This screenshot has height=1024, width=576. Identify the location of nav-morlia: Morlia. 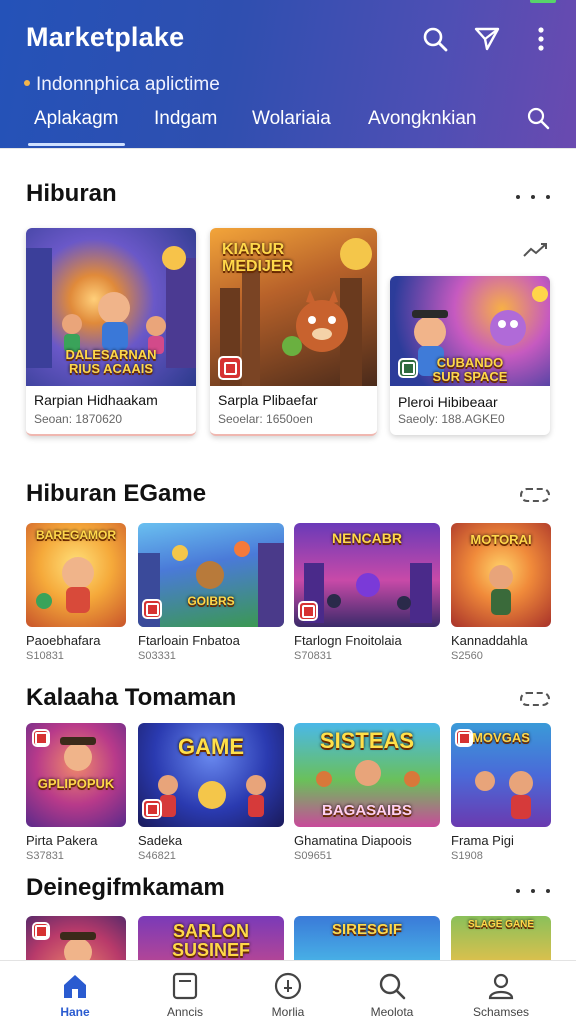
(288, 995).